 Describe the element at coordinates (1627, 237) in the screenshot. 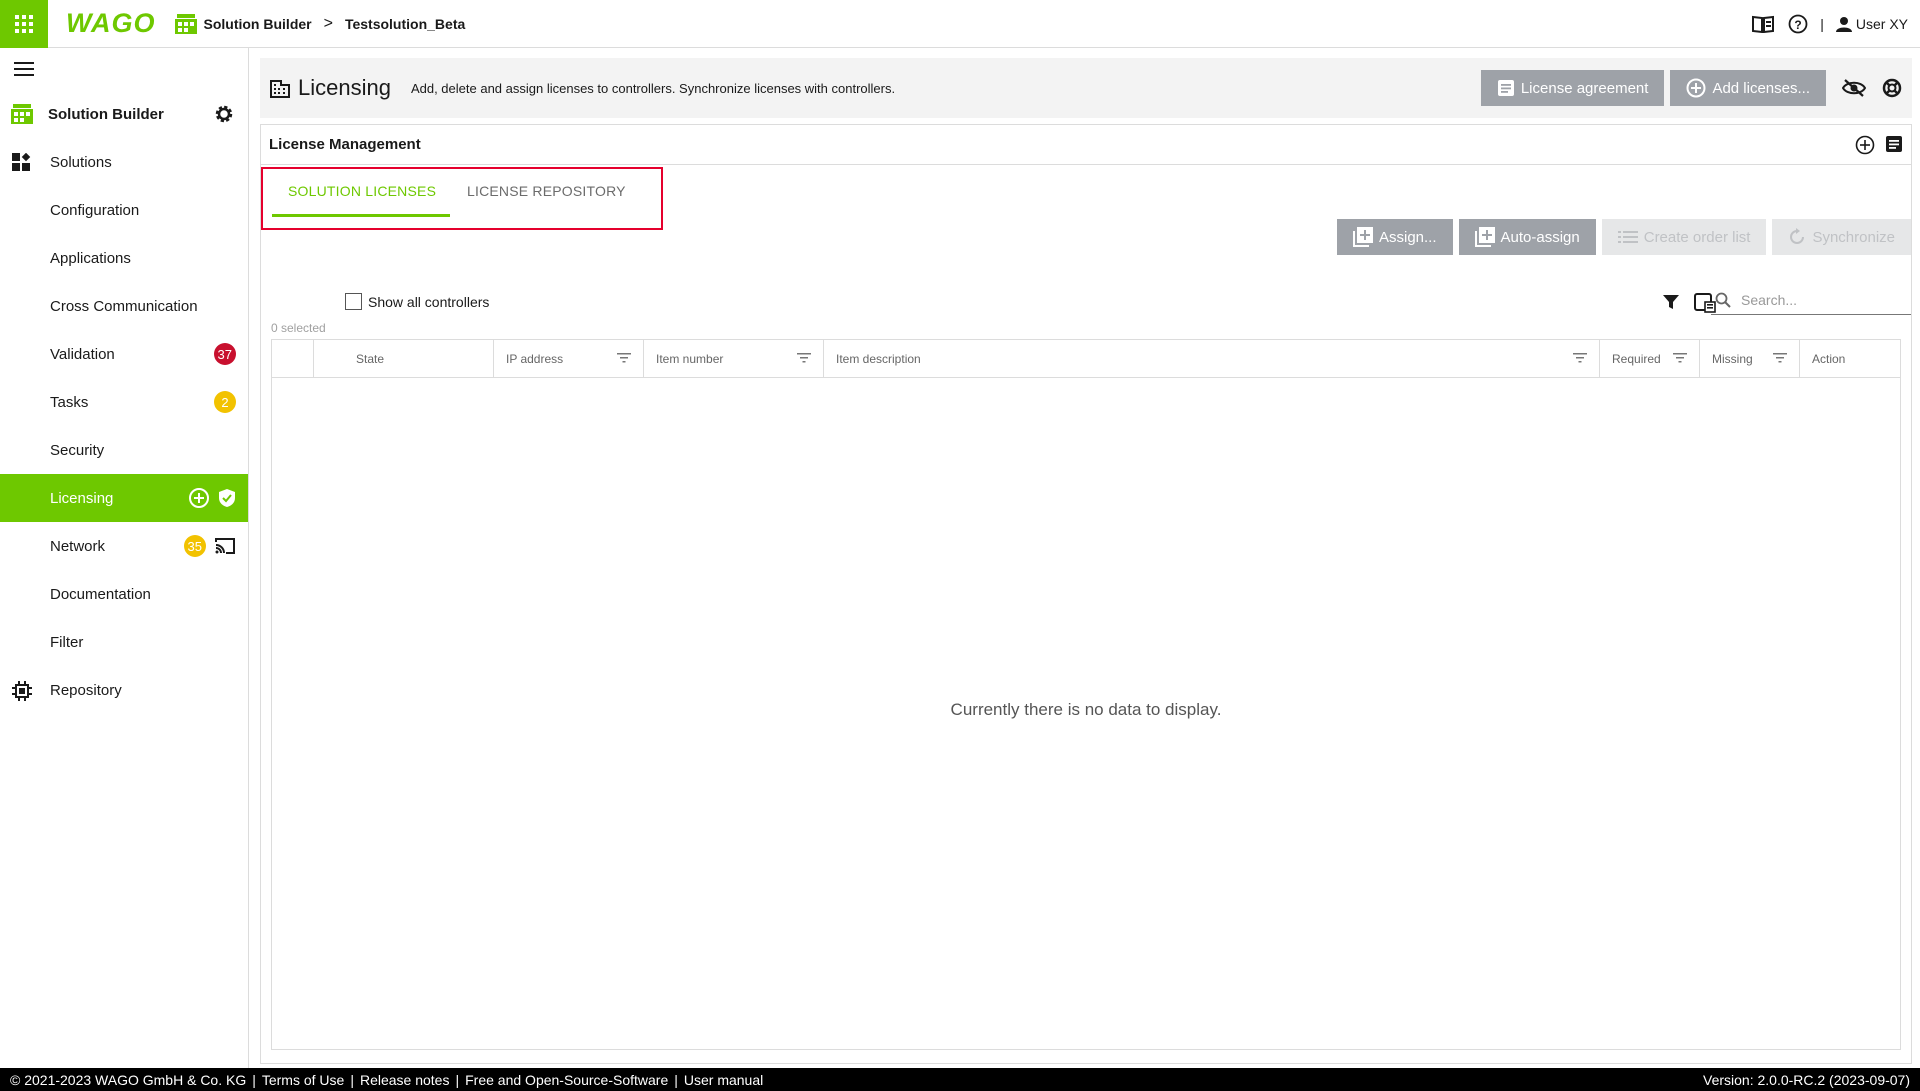

I see `list-icon` at that location.